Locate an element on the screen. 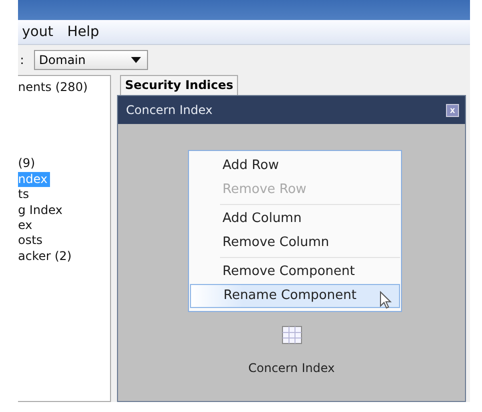  domain-dropdown: Domain is located at coordinates (91, 60).